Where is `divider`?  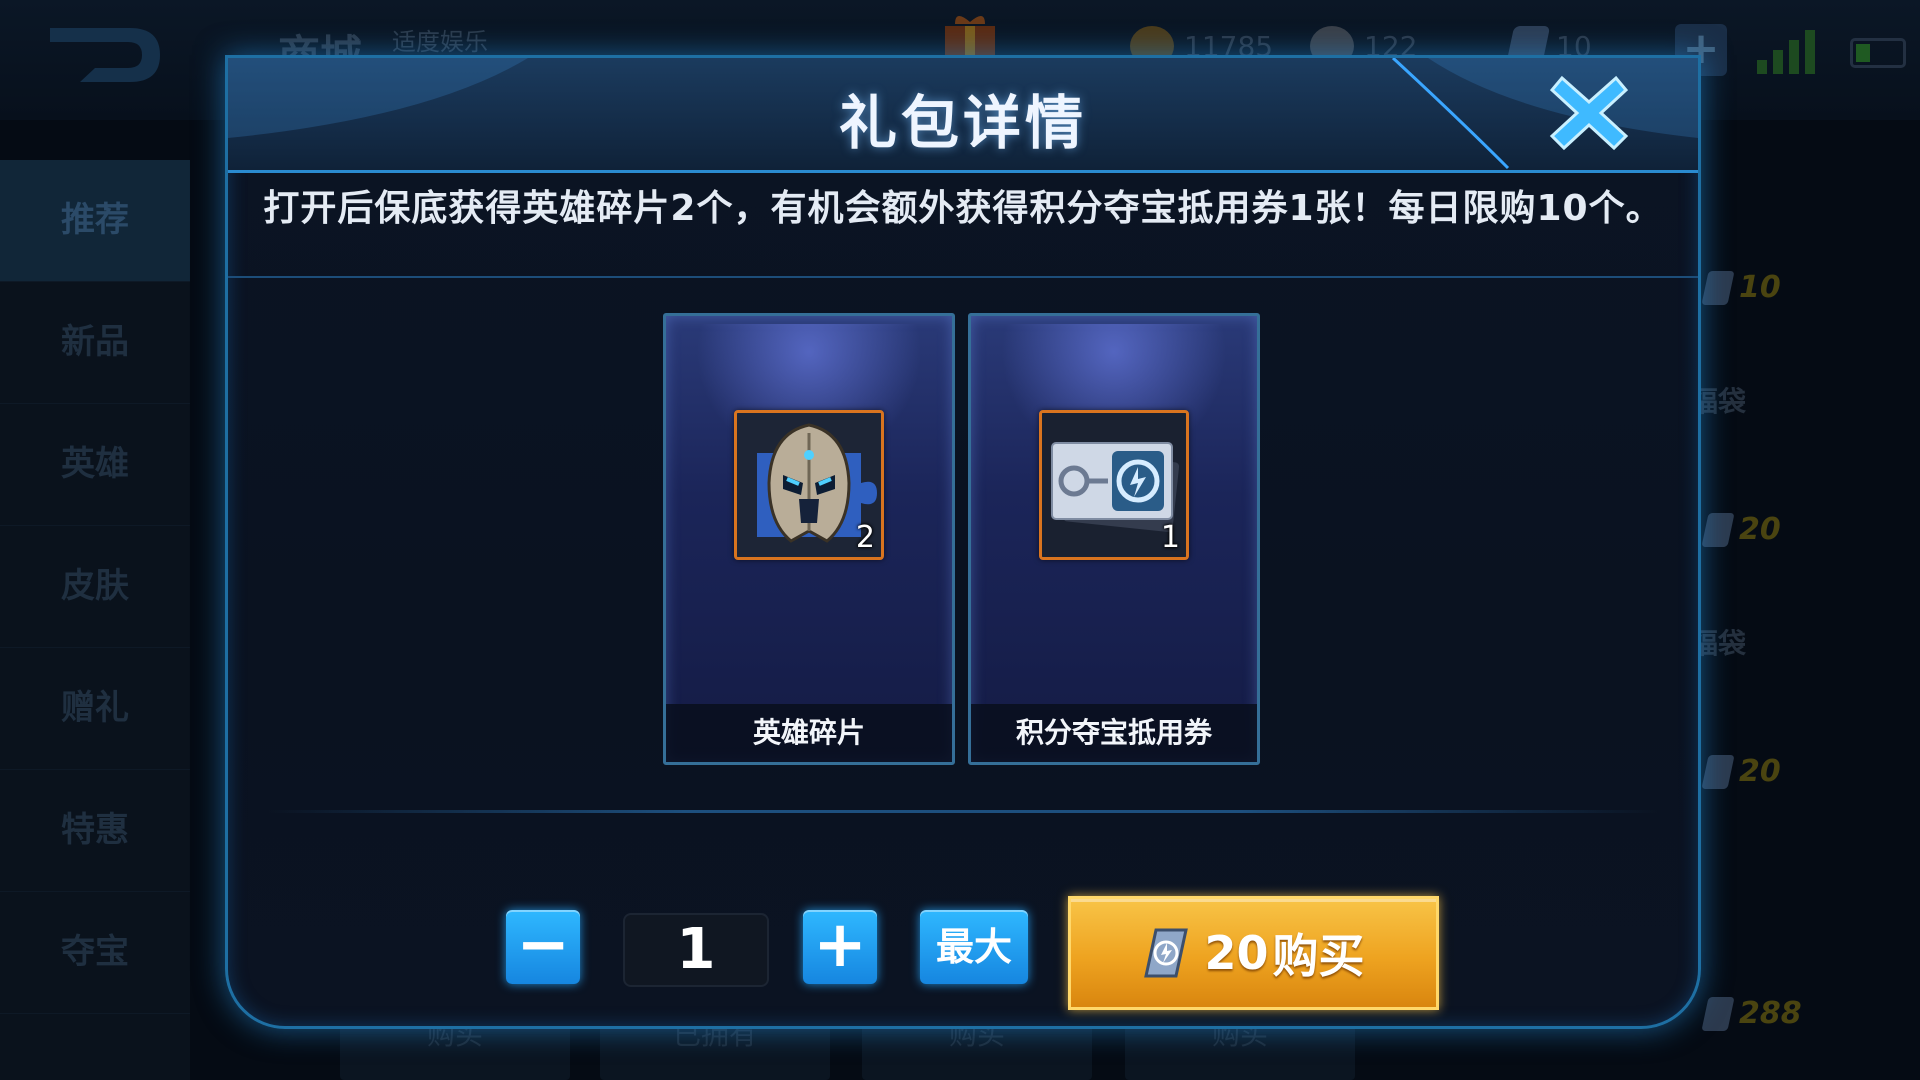 divider is located at coordinates (963, 811).